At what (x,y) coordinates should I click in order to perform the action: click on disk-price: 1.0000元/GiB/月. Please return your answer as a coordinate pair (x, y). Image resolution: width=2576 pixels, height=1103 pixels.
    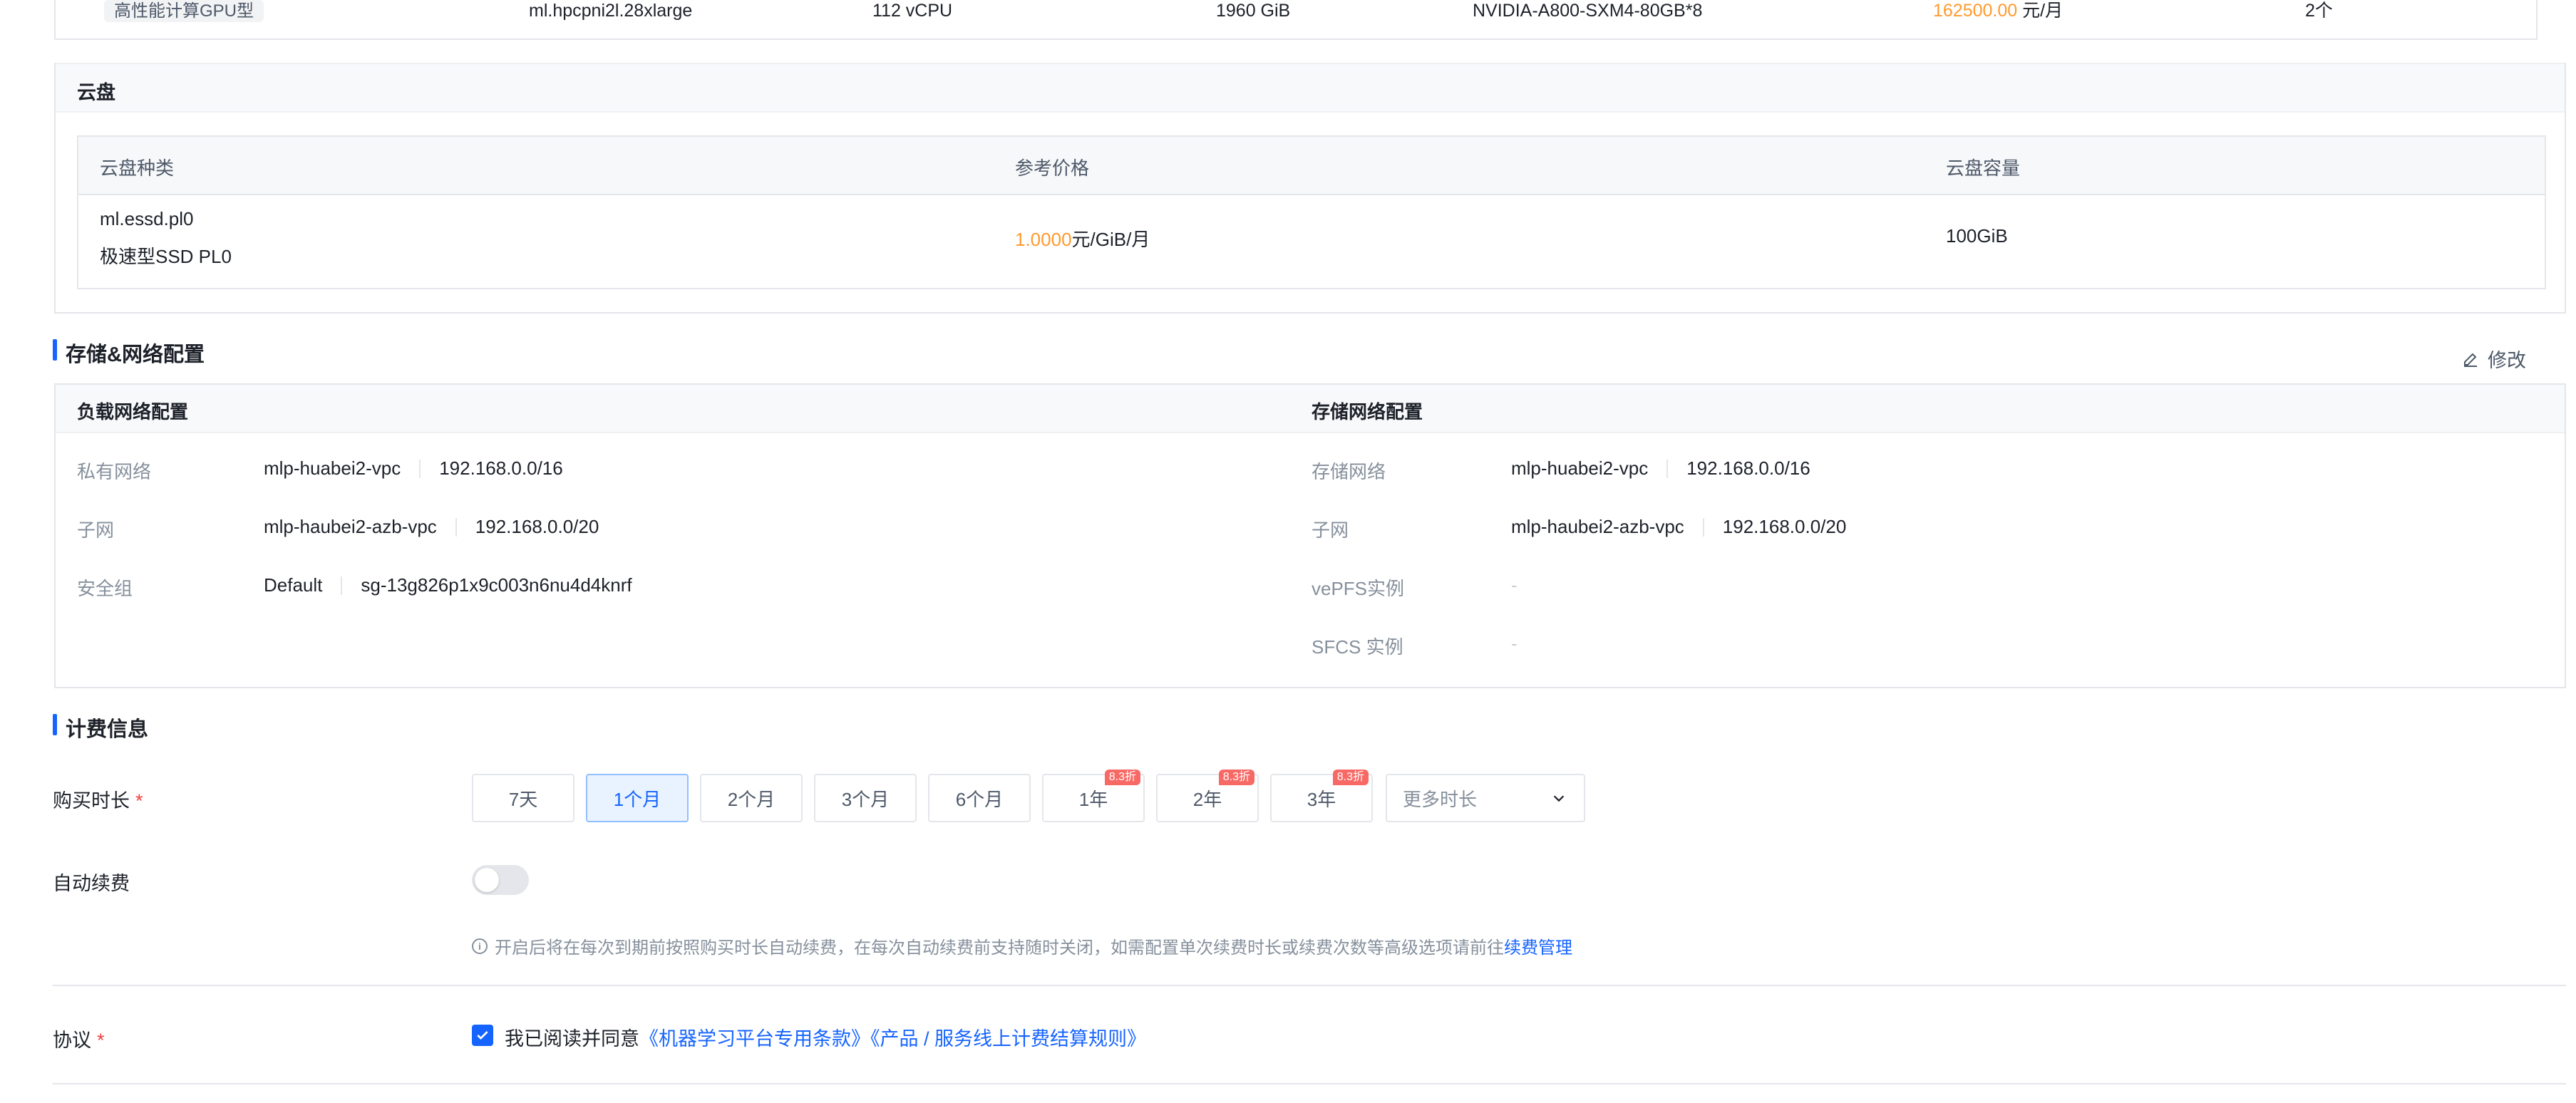
    Looking at the image, I should click on (1082, 238).